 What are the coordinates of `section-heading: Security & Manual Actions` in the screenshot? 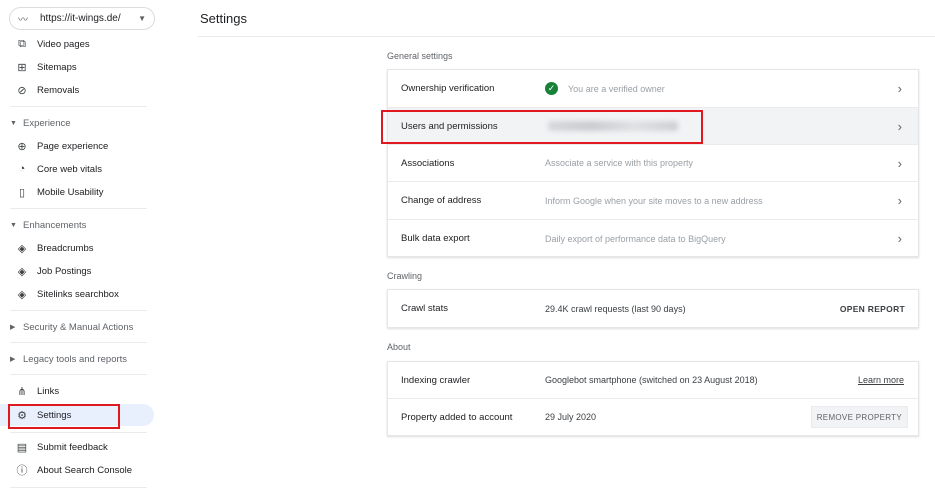 It's located at (78, 327).